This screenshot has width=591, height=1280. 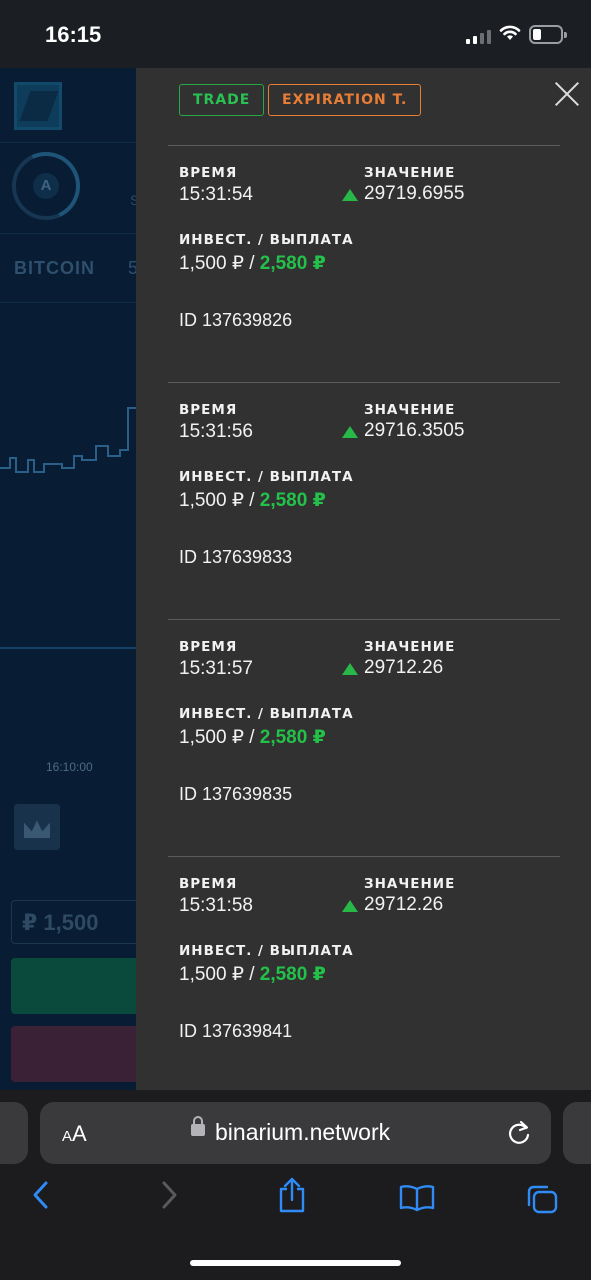 What do you see at coordinates (69, 767) in the screenshot?
I see `chart-time-label: 16:10:00` at bounding box center [69, 767].